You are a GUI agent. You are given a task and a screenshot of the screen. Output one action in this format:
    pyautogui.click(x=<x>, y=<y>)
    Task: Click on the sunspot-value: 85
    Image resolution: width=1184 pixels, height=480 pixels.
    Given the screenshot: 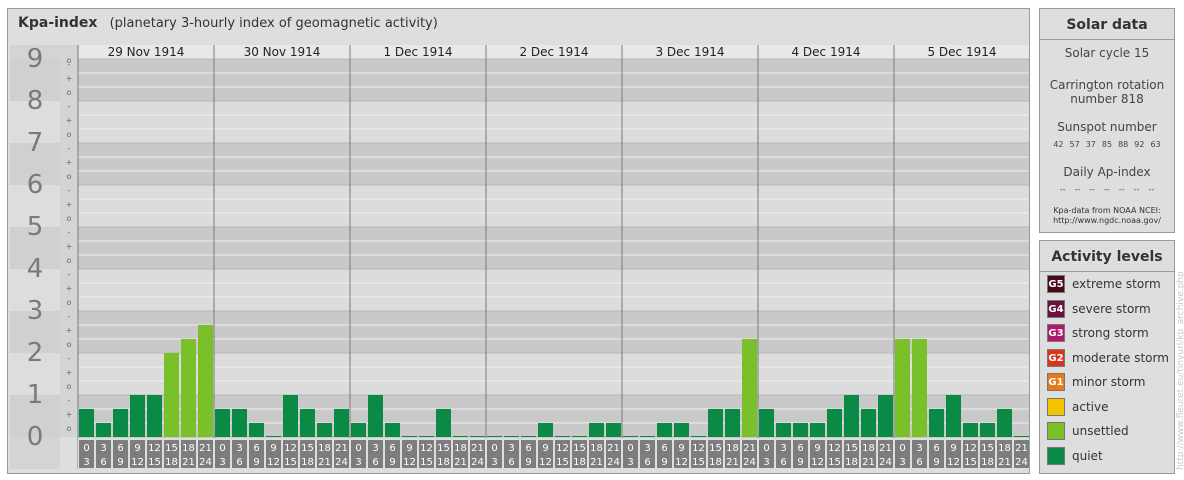 What is the action you would take?
    pyautogui.click(x=1107, y=144)
    